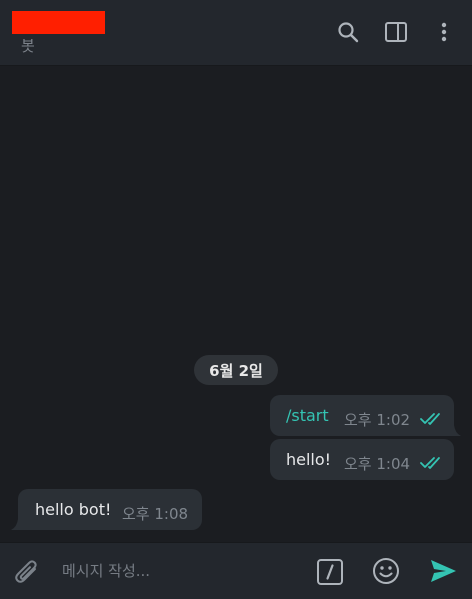 The height and width of the screenshot is (599, 472). What do you see at coordinates (27, 574) in the screenshot?
I see `paperclip-icon` at bounding box center [27, 574].